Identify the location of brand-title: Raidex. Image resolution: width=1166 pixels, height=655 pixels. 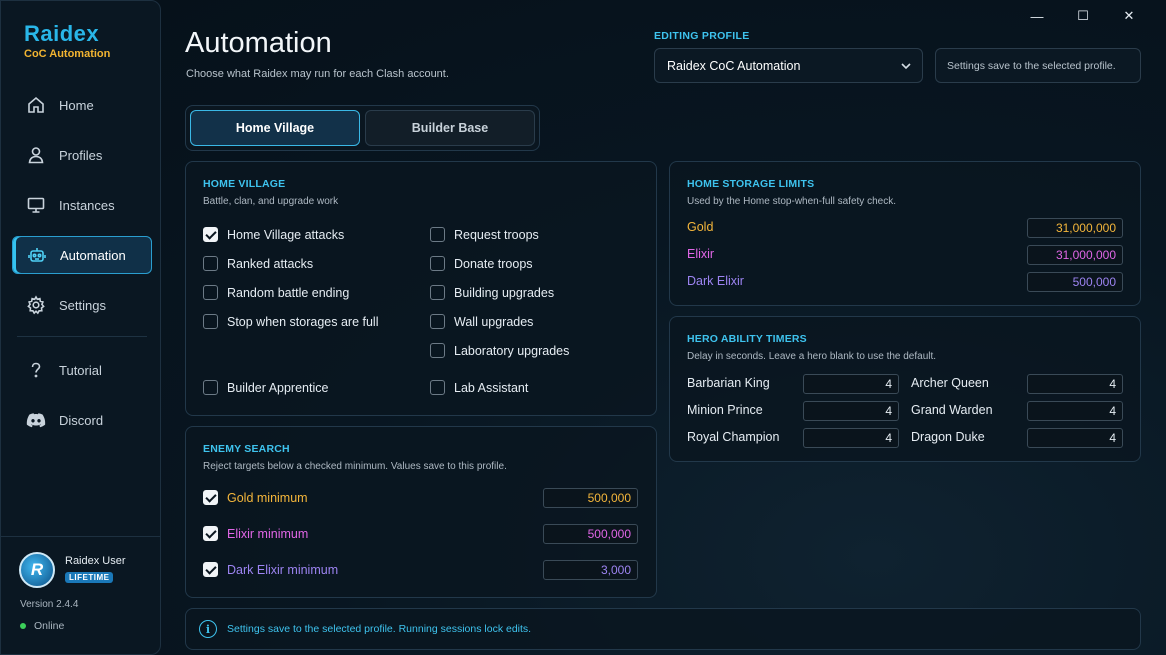
(62, 33).